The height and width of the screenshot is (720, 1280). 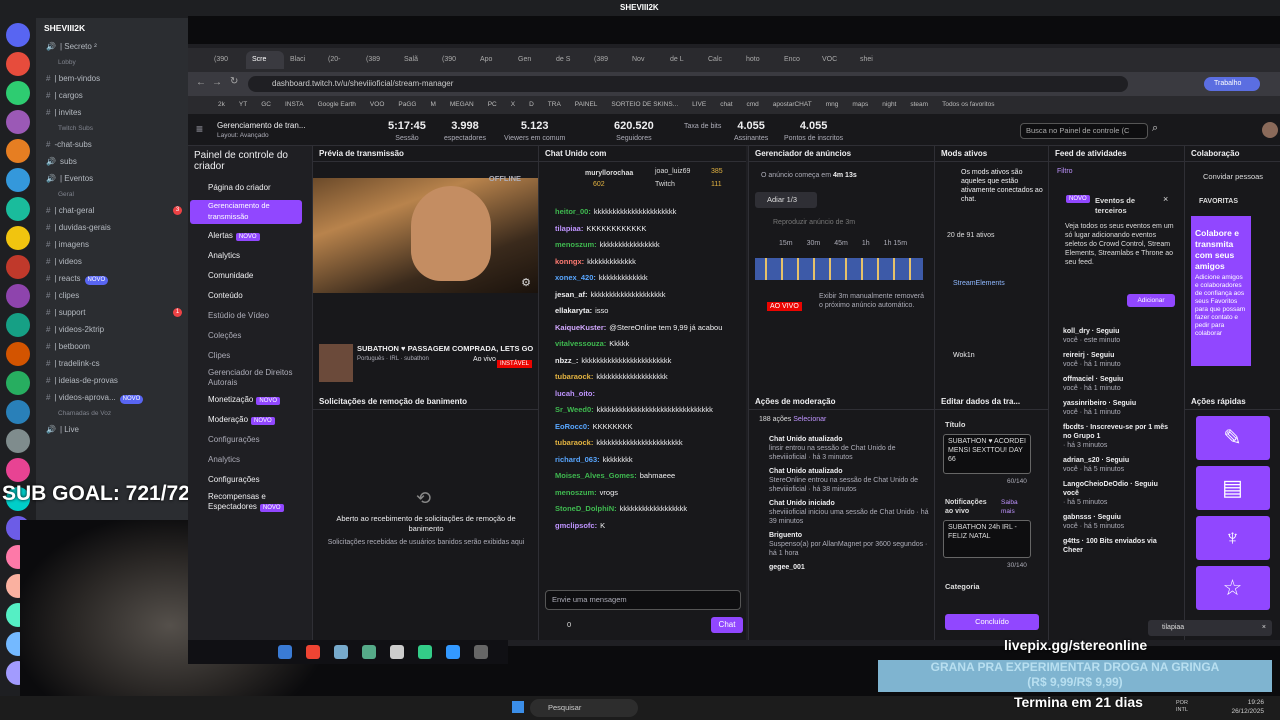 I want to click on channel-item: # | duvidas-gerais, so click(x=112, y=227).